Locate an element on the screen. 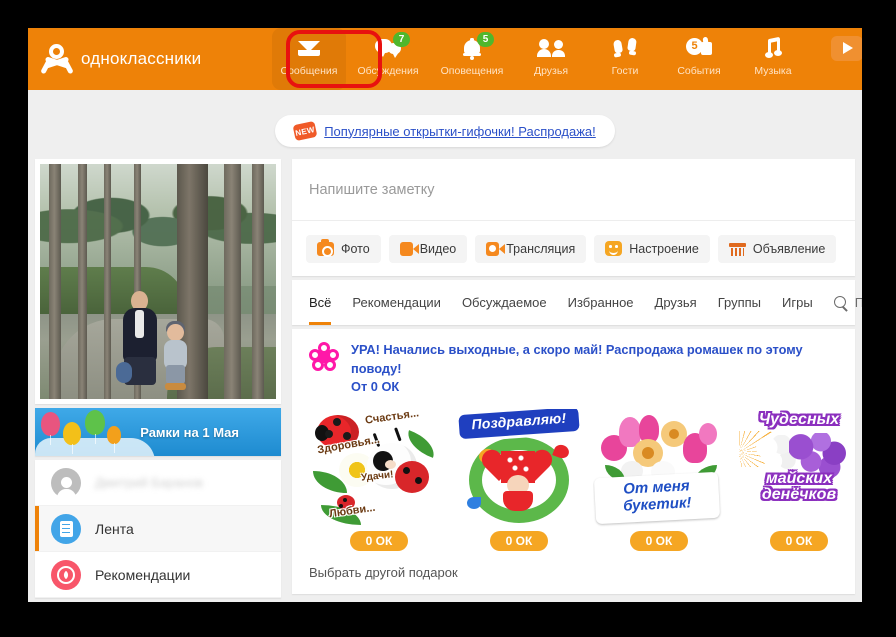 The width and height of the screenshot is (896, 637). nav-item-friends: Друзья is located at coordinates (551, 59).